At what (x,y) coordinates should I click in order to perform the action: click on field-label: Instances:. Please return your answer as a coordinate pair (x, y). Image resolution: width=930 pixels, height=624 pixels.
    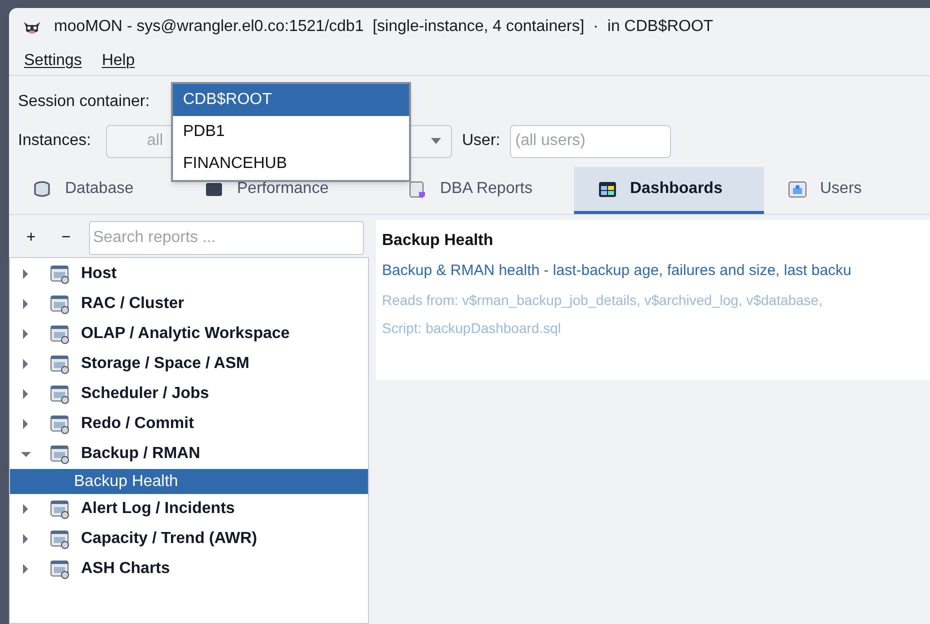
    Looking at the image, I should click on (55, 141).